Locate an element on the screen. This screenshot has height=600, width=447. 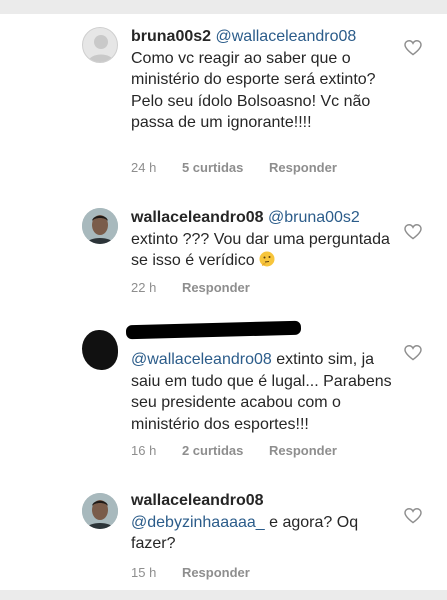
comment-meta: 24 h 5 curtidas Responder is located at coordinates (245, 167).